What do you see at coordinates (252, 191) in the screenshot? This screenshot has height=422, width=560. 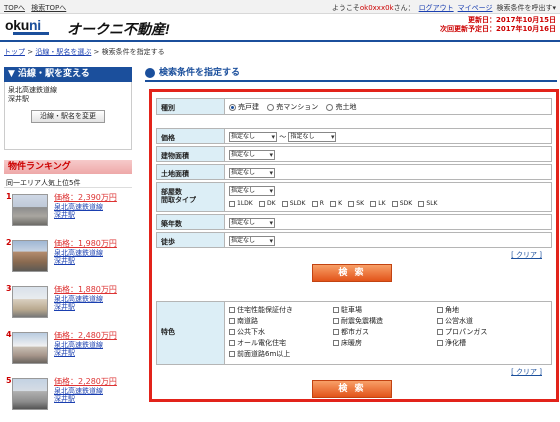 I see `rooms-select: 指定なし` at bounding box center [252, 191].